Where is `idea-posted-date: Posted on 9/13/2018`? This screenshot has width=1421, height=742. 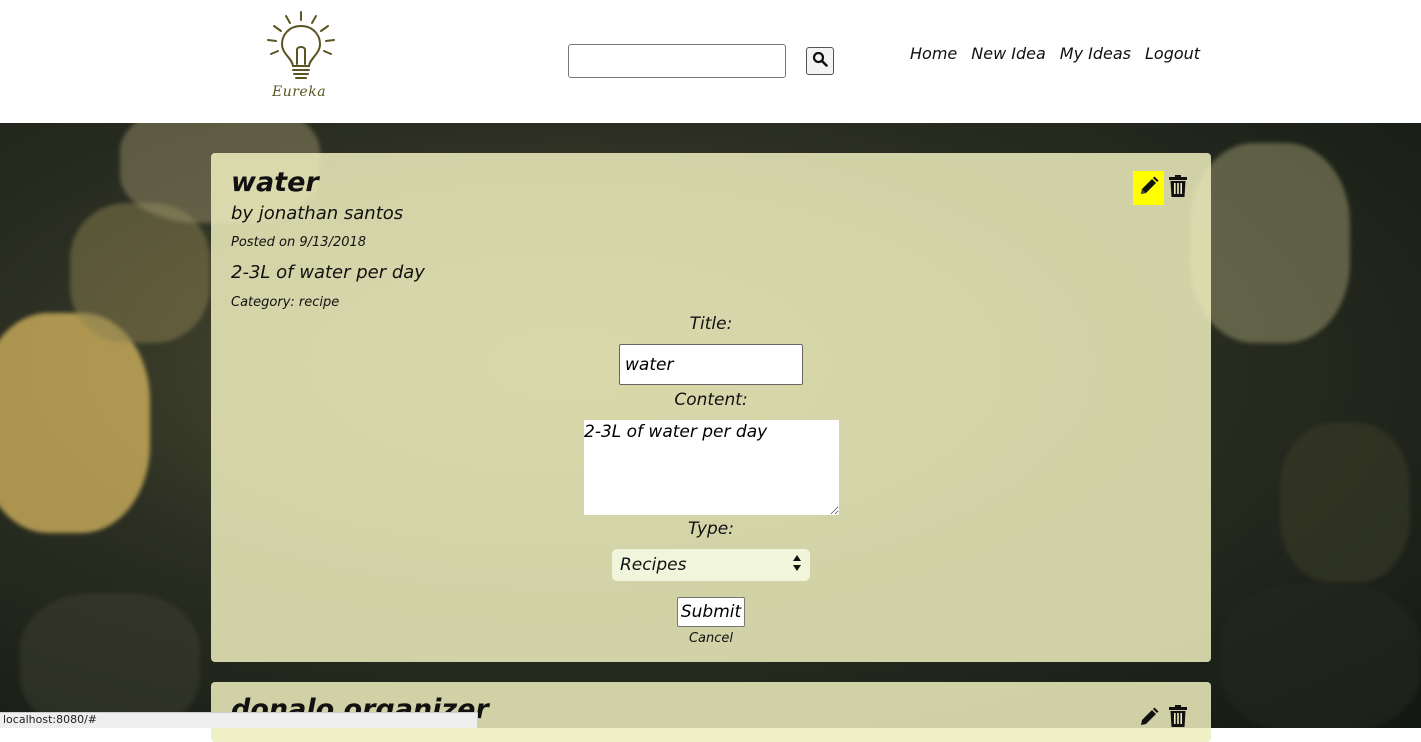 idea-posted-date: Posted on 9/13/2018 is located at coordinates (299, 242).